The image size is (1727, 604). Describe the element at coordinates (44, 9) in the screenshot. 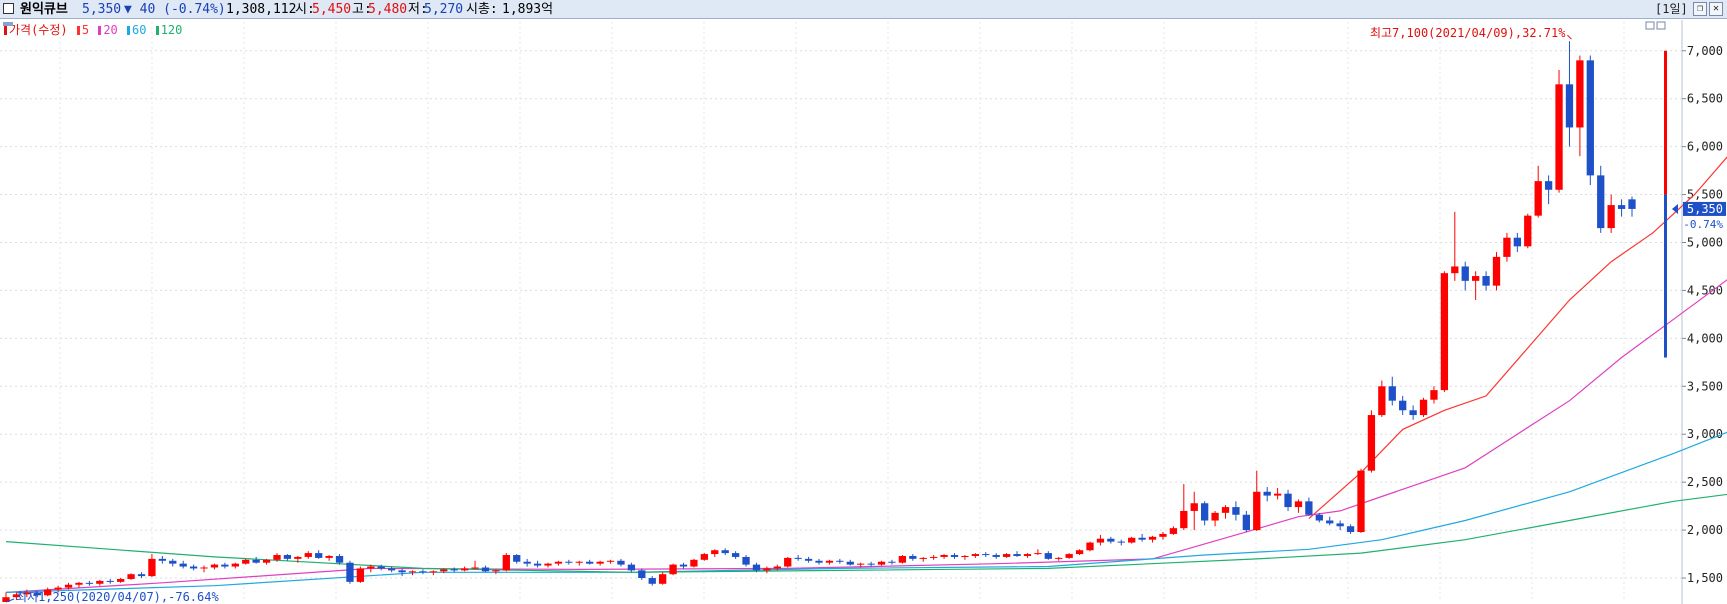

I see `stock-name: 원익큐브` at that location.